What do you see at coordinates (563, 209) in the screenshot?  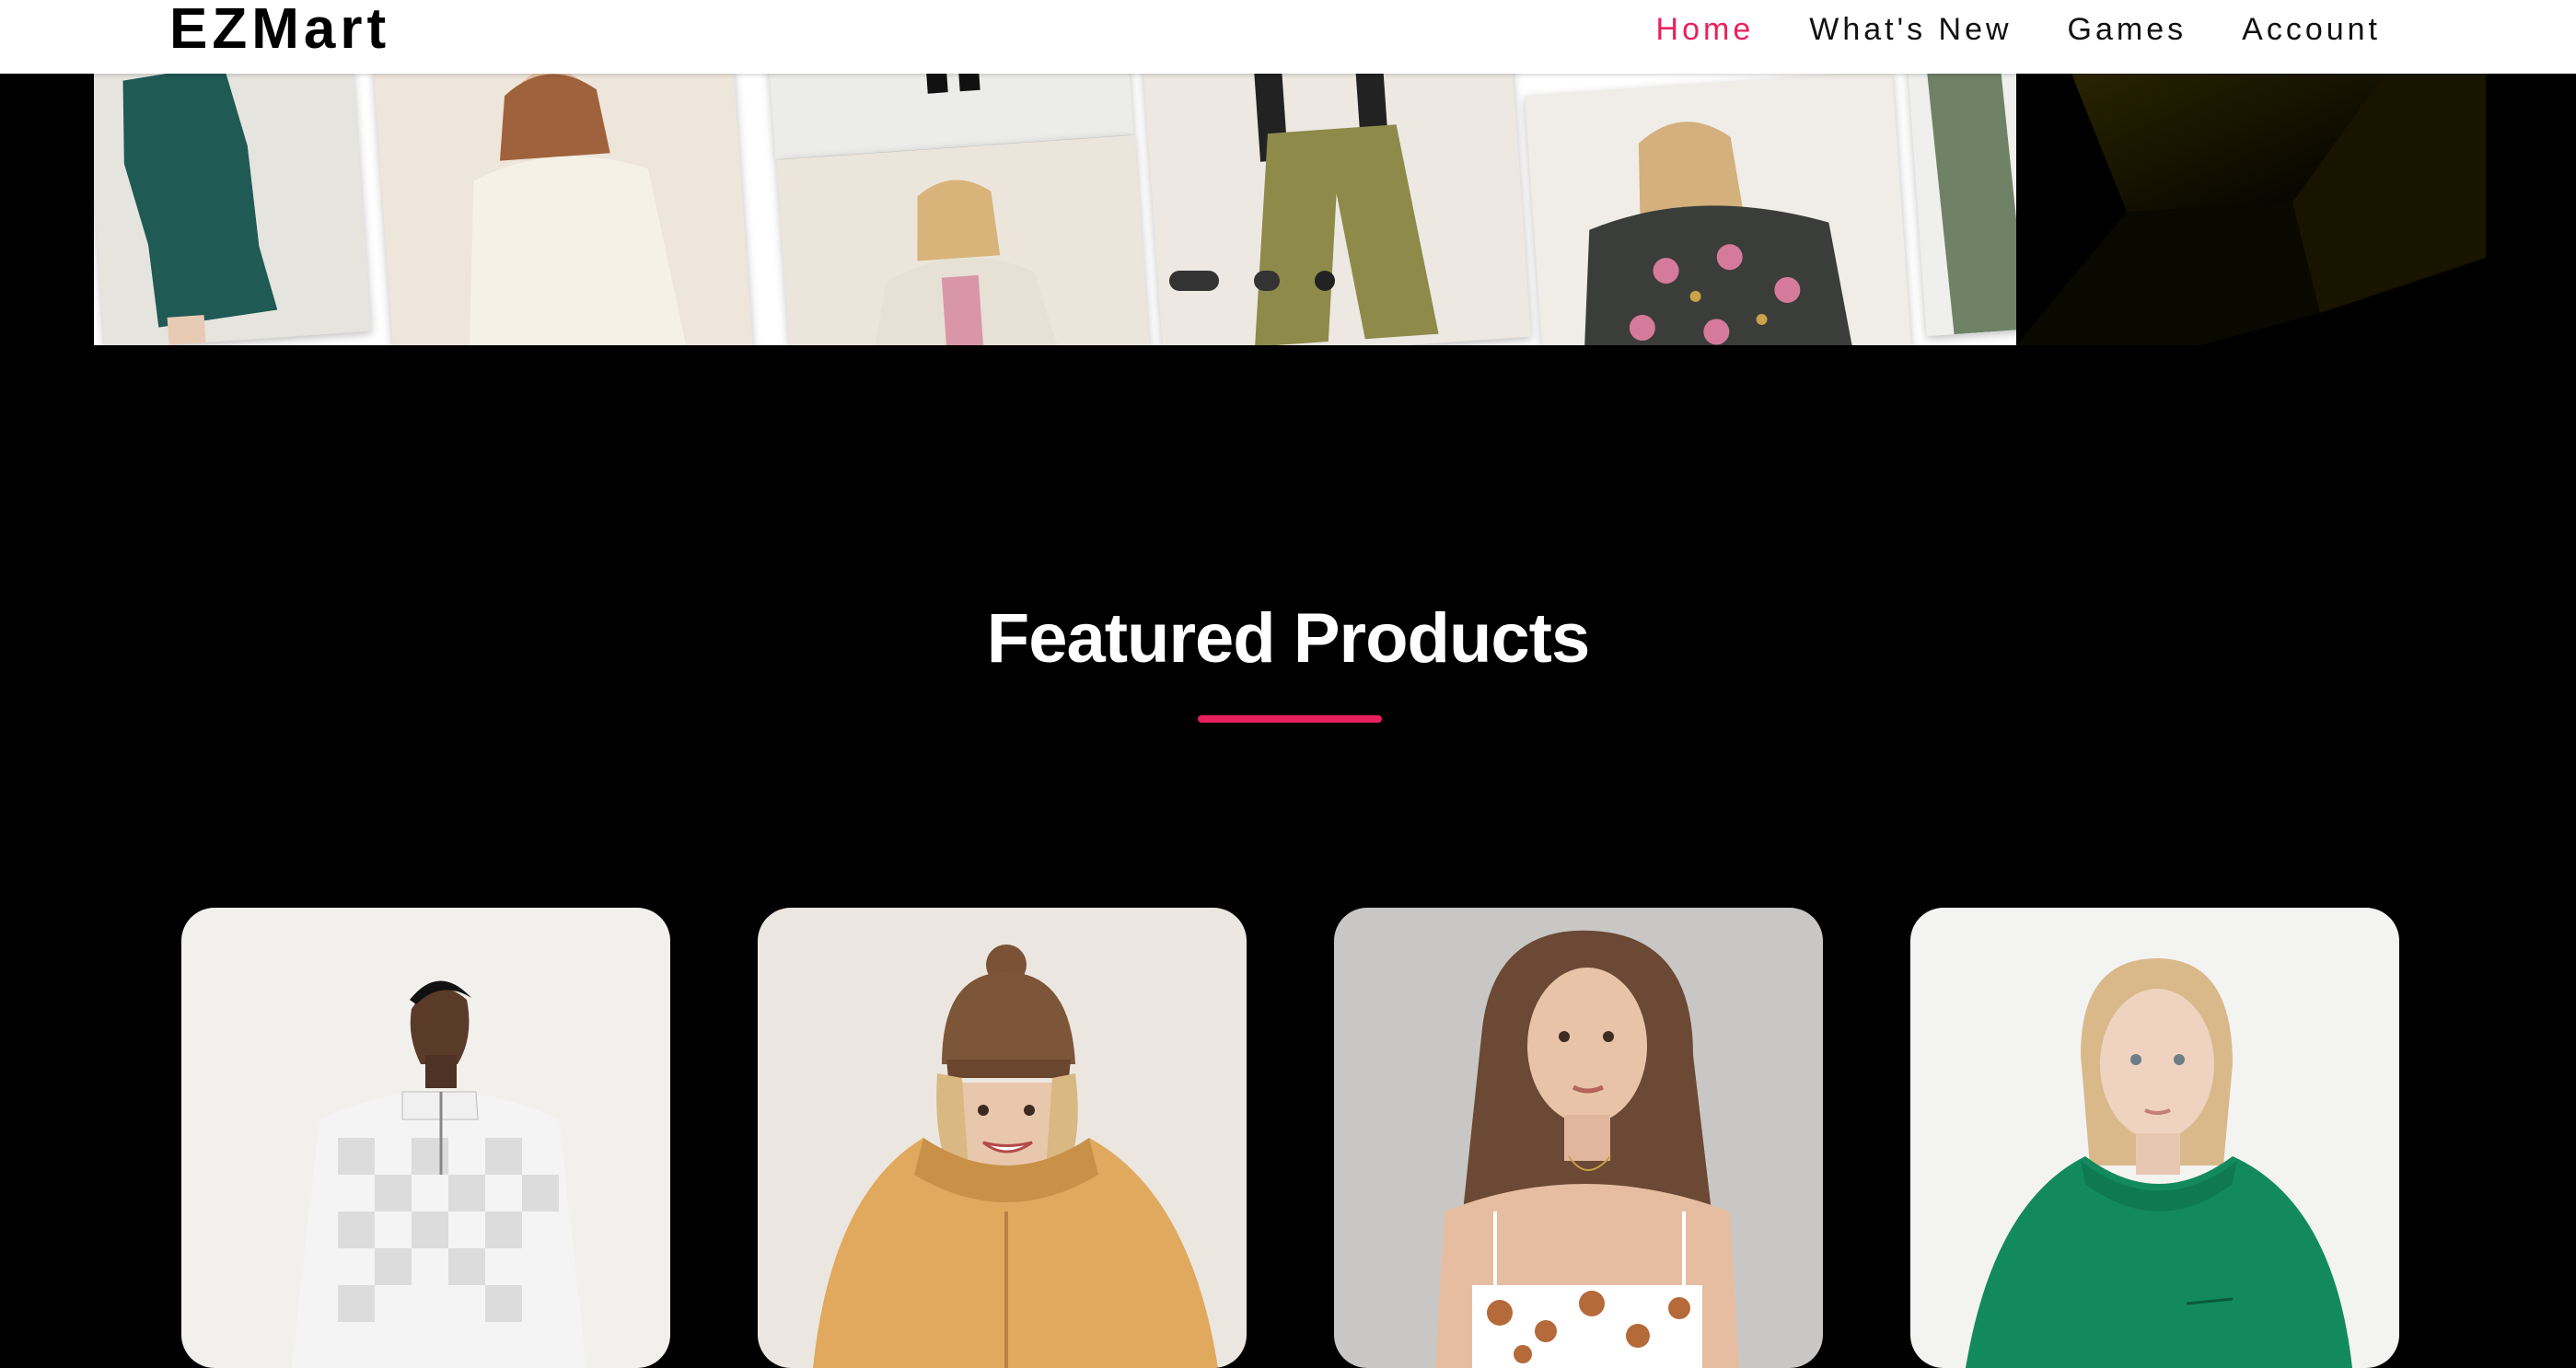 I see `slide-photo-cream-sweater` at bounding box center [563, 209].